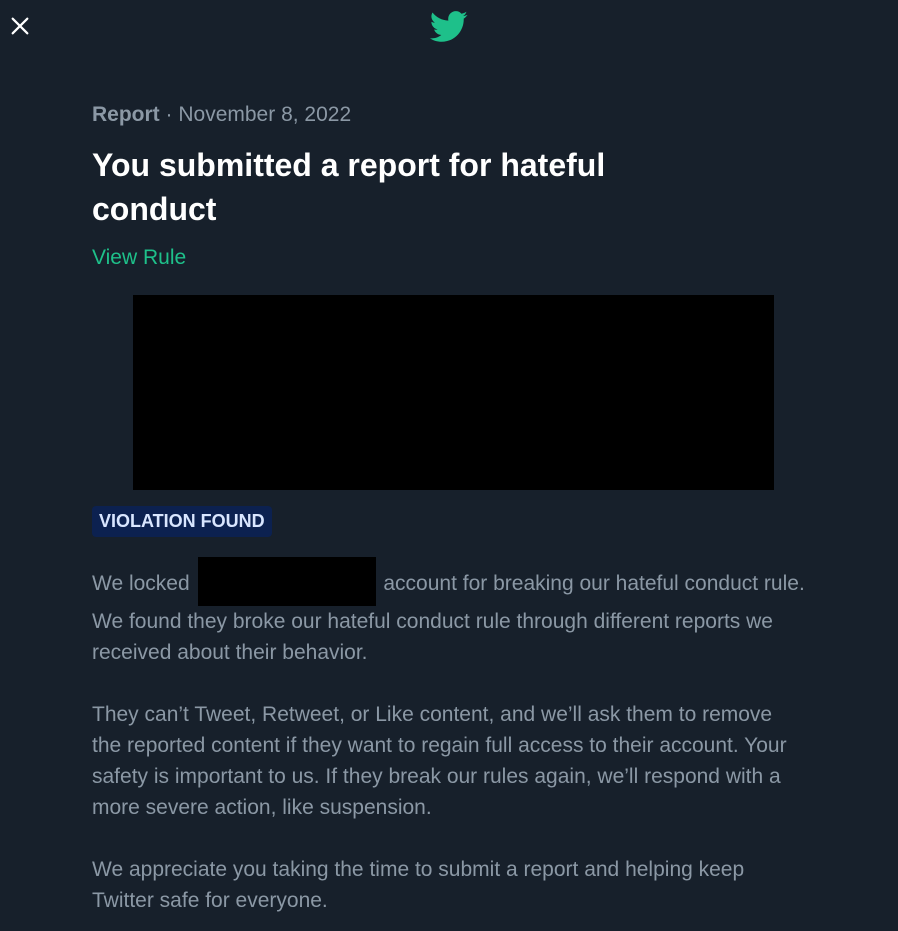  What do you see at coordinates (452, 115) in the screenshot?
I see `report-meta: Report · November 8, 2022` at bounding box center [452, 115].